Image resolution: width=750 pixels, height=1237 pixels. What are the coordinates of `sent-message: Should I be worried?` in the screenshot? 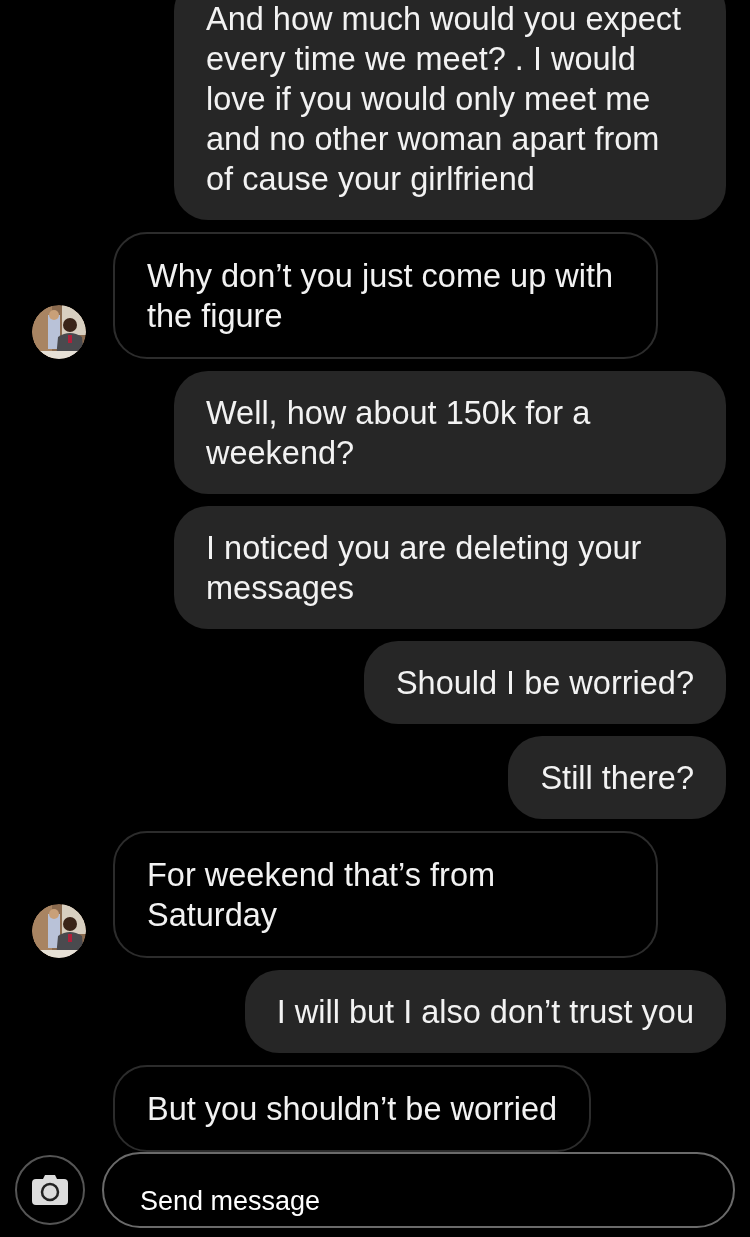 It's located at (544, 682).